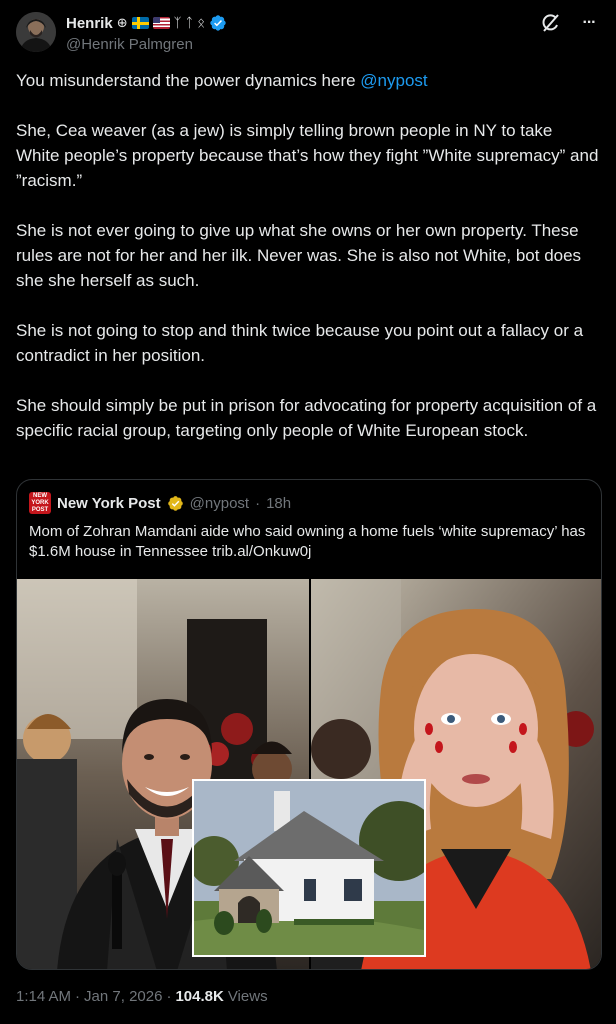 This screenshot has height=1024, width=616. I want to click on quoted-author-handle: @nypost, so click(219, 503).